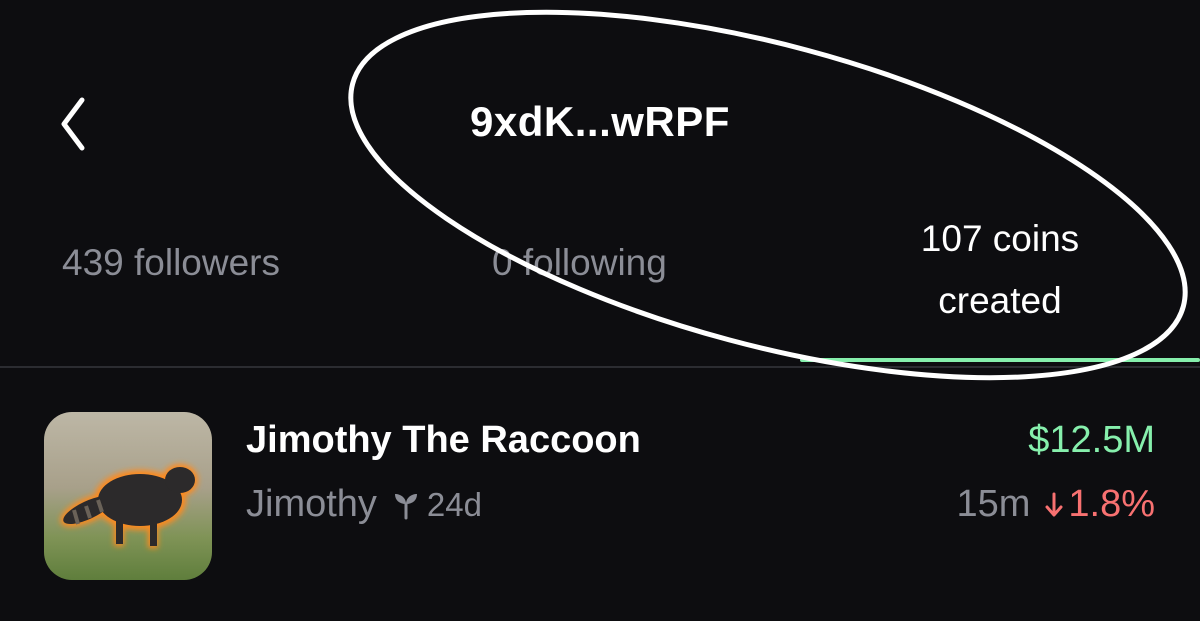 Image resolution: width=1200 pixels, height=621 pixels. I want to click on page-title: 9xdK...wRPF, so click(600, 122).